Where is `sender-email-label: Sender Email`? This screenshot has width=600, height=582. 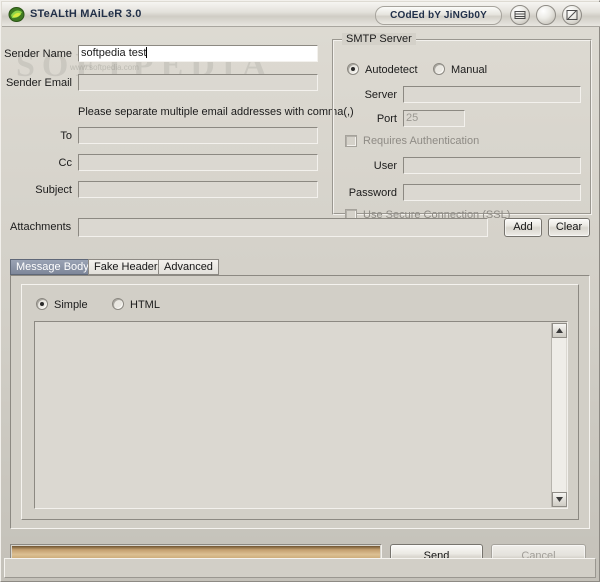
sender-email-label: Sender Email is located at coordinates (38, 83).